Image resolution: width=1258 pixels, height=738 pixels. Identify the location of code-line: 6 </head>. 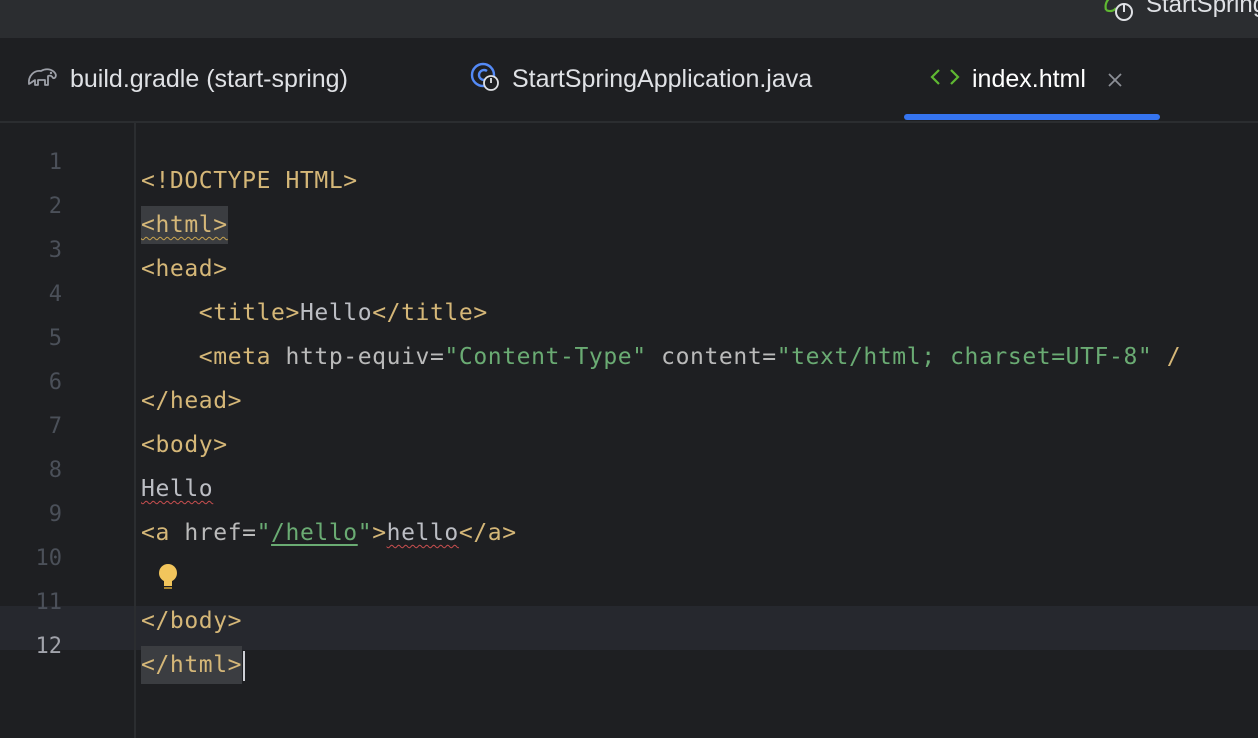
(629, 378).